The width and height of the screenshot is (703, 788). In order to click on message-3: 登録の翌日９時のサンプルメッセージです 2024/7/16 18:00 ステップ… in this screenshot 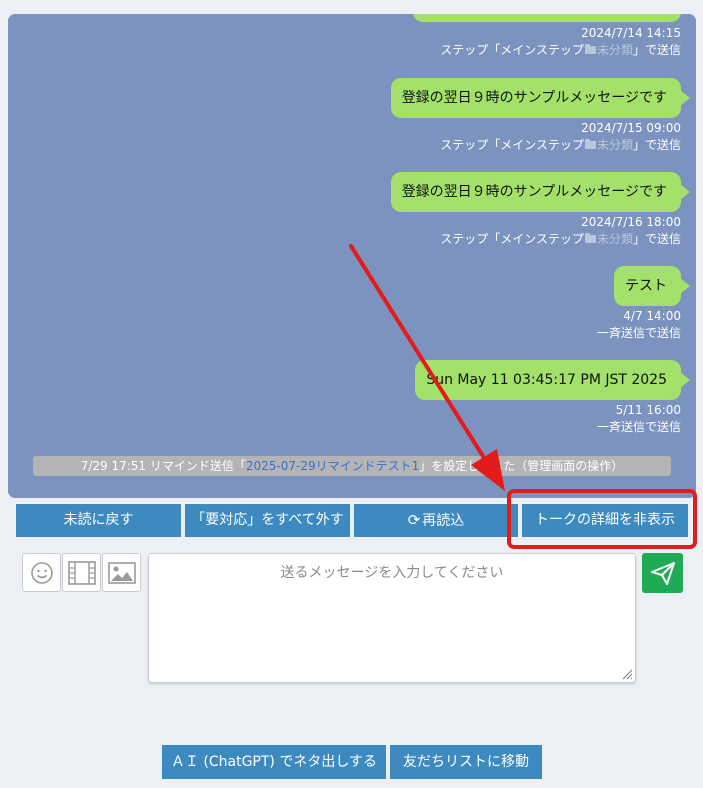, I will do `click(540, 210)`.